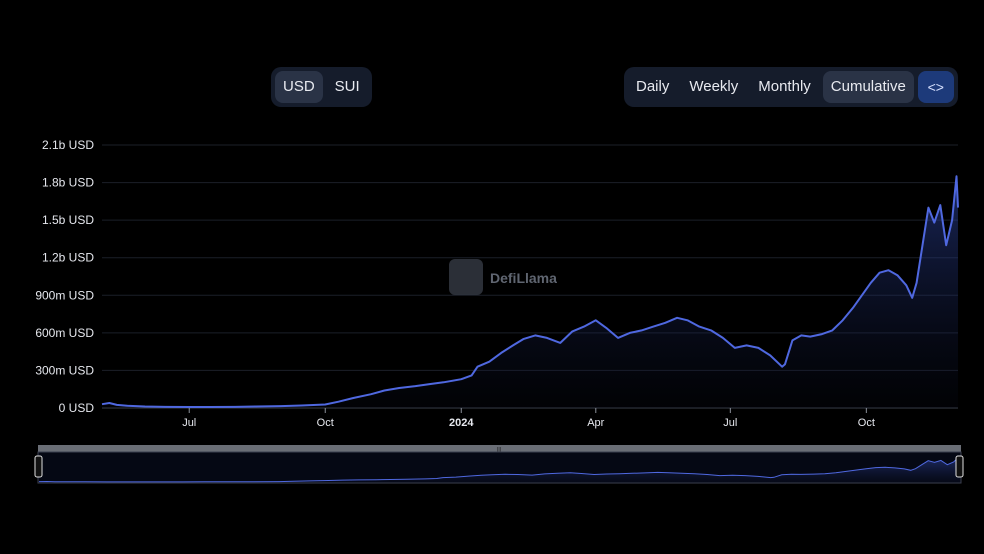 The width and height of the screenshot is (984, 554). I want to click on y-tick-label: 1.2b USD, so click(68, 258).